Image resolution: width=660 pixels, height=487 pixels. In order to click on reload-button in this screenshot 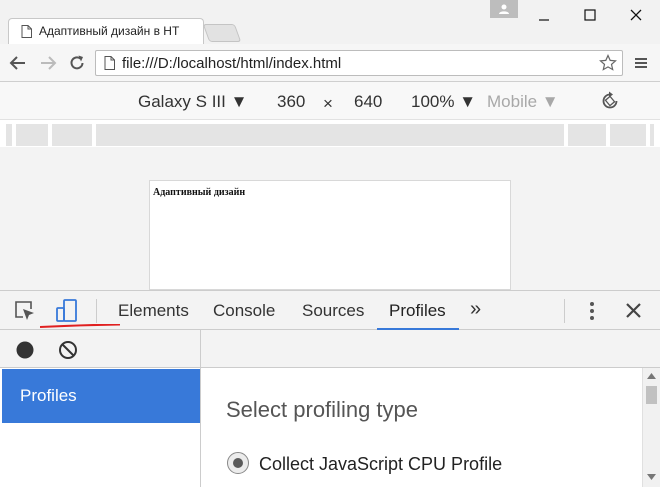, I will do `click(77, 63)`.